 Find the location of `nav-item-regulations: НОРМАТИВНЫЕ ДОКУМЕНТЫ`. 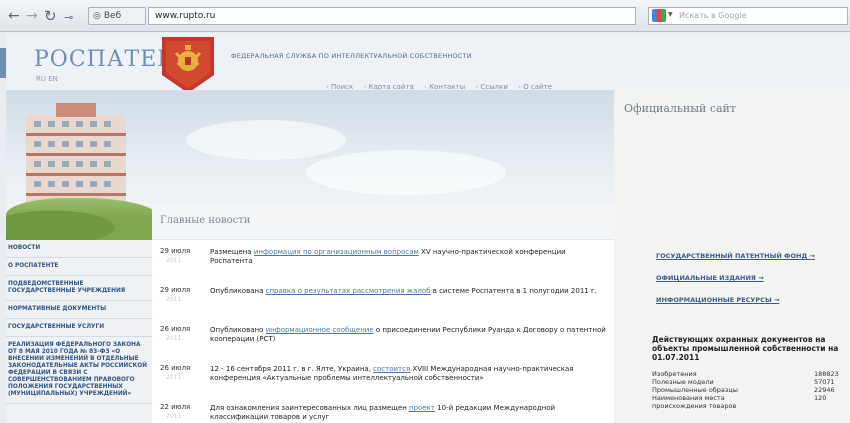

nav-item-regulations: НОРМАТИВНЫЕ ДОКУМЕНТЫ is located at coordinates (79, 310).